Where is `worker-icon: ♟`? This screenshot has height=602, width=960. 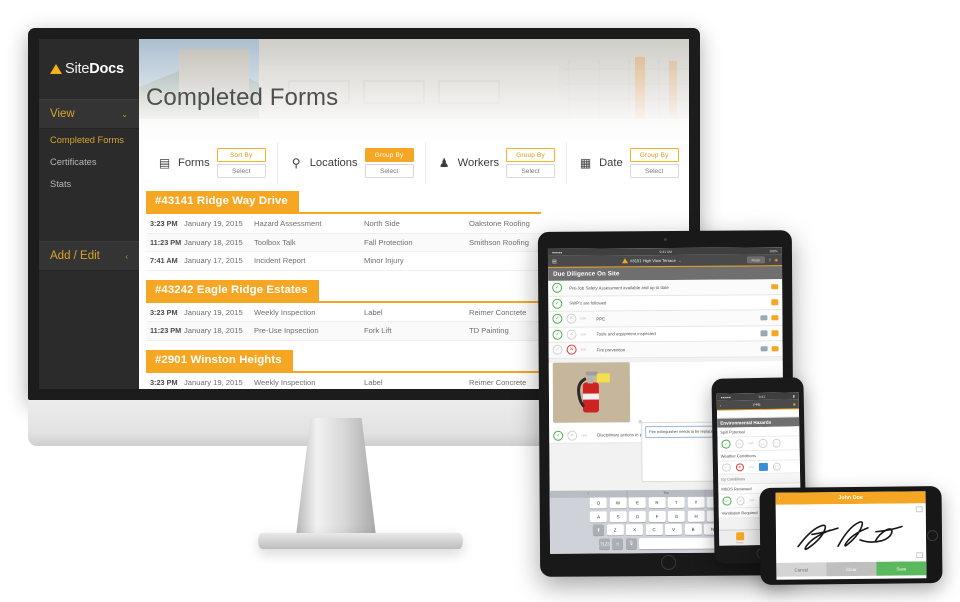 worker-icon: ♟ is located at coordinates (444, 163).